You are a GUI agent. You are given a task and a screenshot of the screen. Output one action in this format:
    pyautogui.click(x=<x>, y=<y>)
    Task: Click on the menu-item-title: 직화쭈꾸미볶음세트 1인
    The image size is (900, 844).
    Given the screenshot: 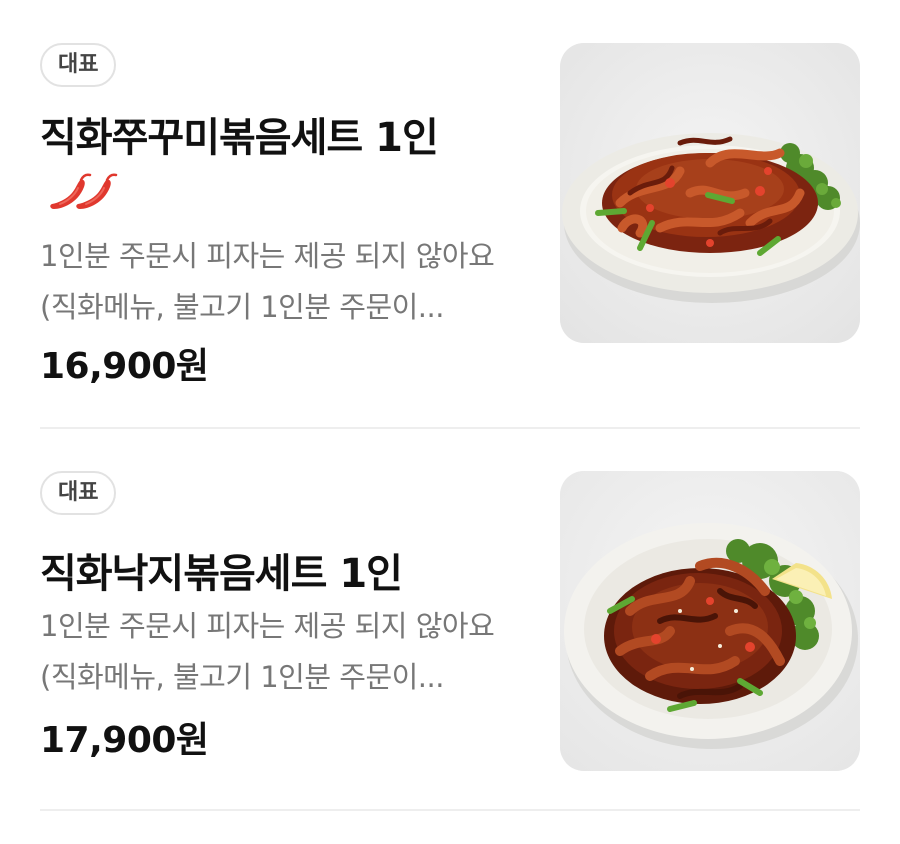 What is the action you would take?
    pyautogui.click(x=239, y=138)
    